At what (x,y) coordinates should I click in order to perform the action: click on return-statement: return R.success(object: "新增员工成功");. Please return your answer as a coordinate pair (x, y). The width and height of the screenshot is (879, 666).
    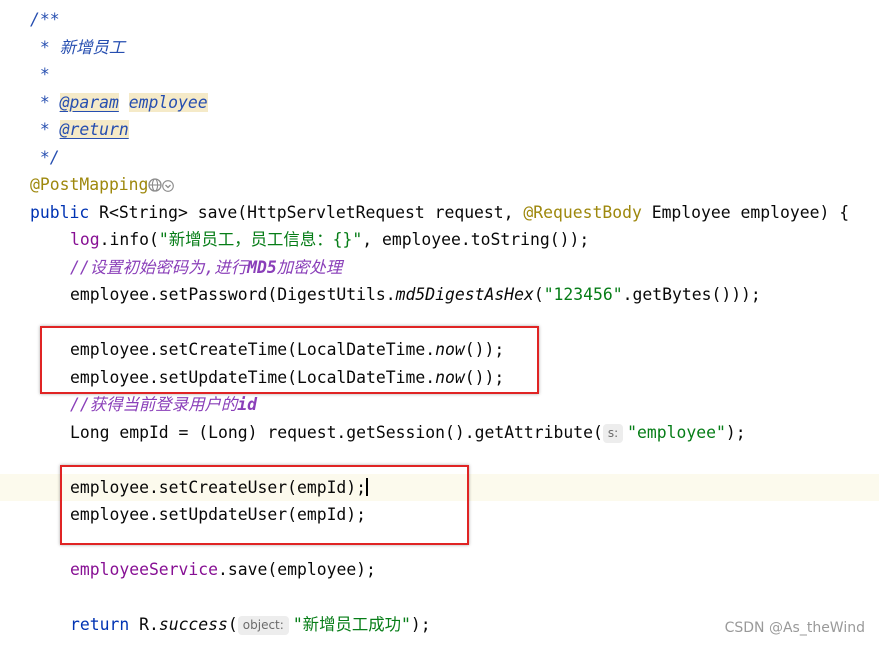
    Looking at the image, I should click on (250, 625).